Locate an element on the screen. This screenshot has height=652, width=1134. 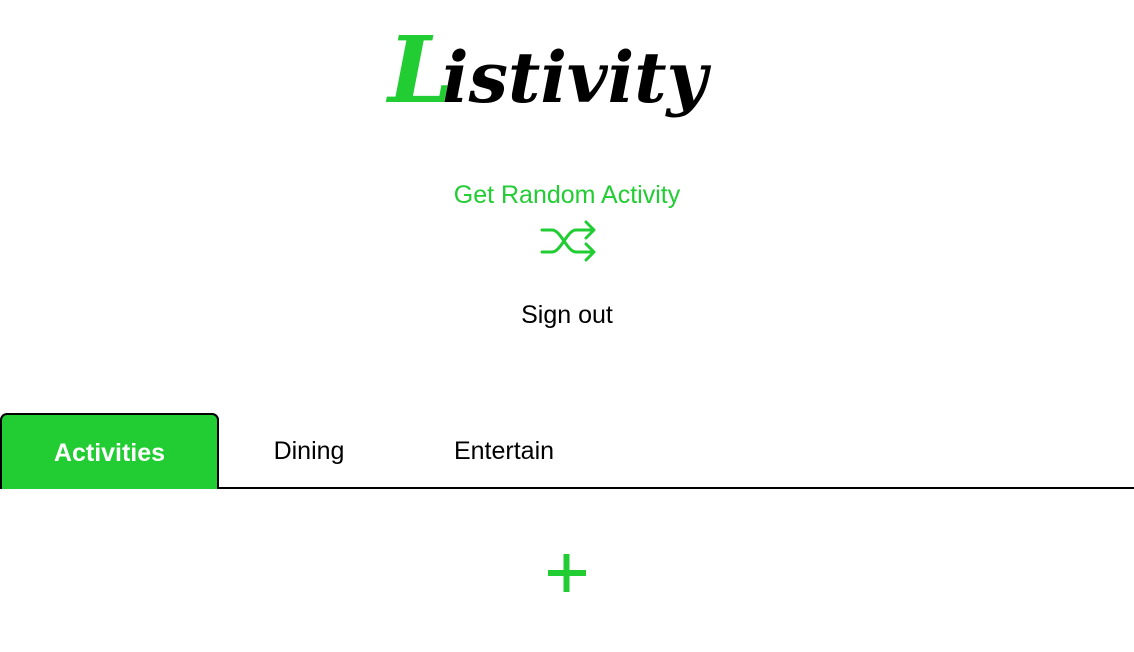
logo-rest-text: istivity is located at coordinates (577, 77).